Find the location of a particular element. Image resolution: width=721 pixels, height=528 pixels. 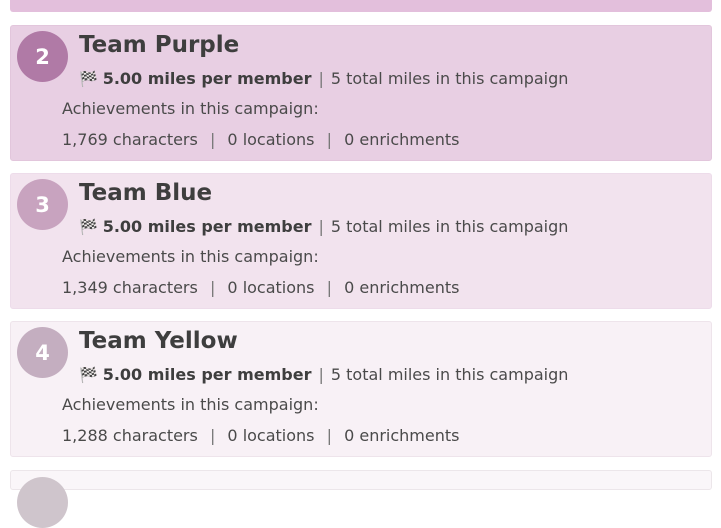

team-name: Team Yellow is located at coordinates (158, 341).